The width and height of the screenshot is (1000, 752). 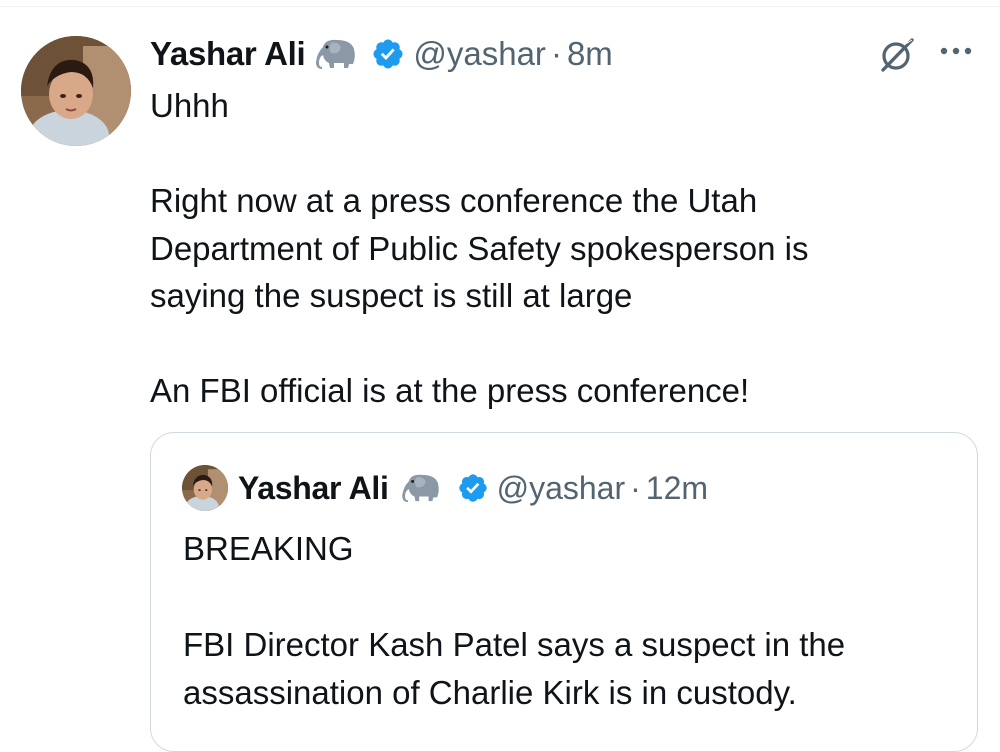 What do you see at coordinates (677, 488) in the screenshot?
I see `quoted-timestamp: 12m` at bounding box center [677, 488].